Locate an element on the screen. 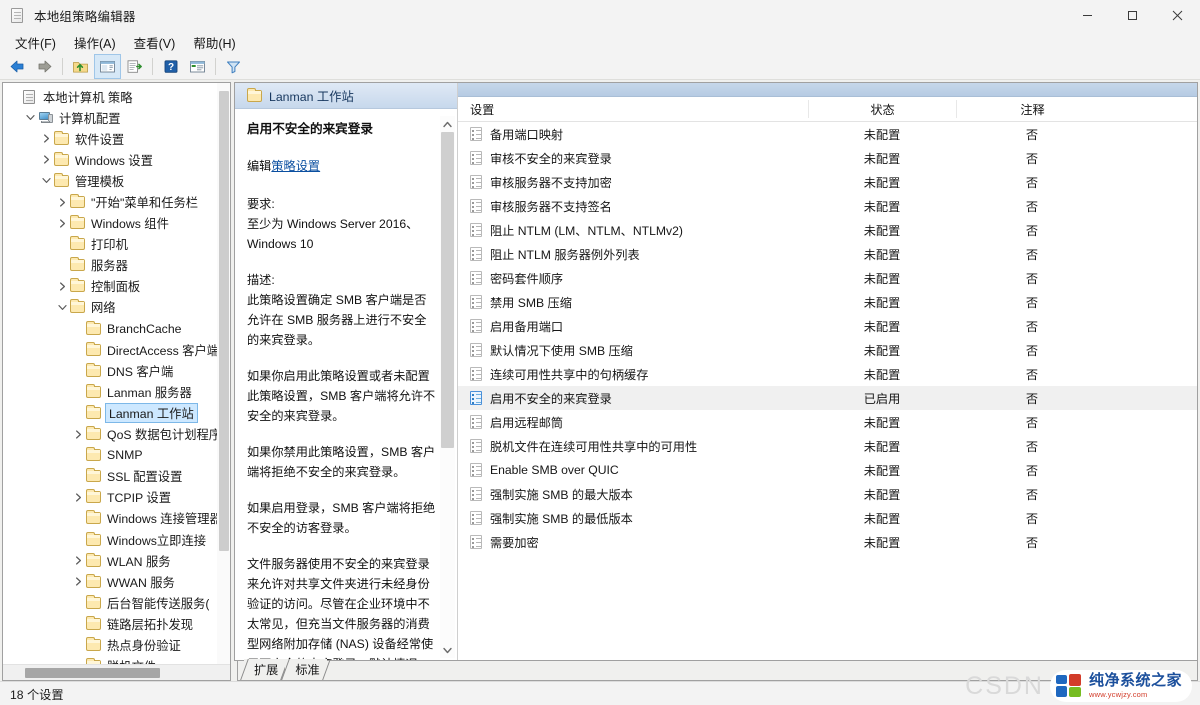 This screenshot has height=705, width=1200. scroll-thumb is located at coordinates (447, 290).